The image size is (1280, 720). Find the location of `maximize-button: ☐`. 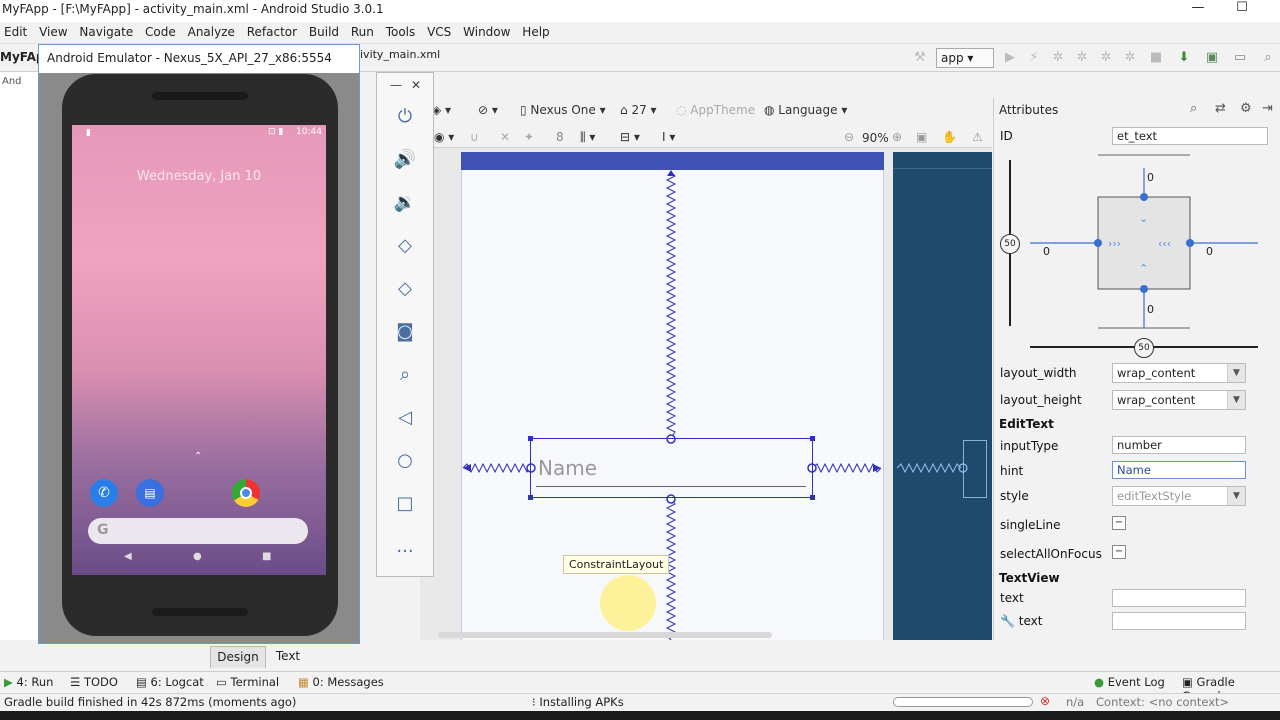

maximize-button: ☐ is located at coordinates (1242, 9).